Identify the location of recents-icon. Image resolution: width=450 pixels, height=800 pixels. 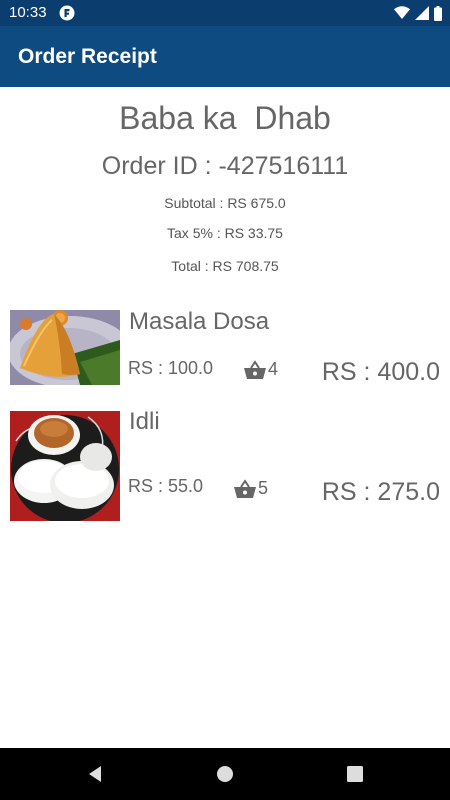
(355, 774).